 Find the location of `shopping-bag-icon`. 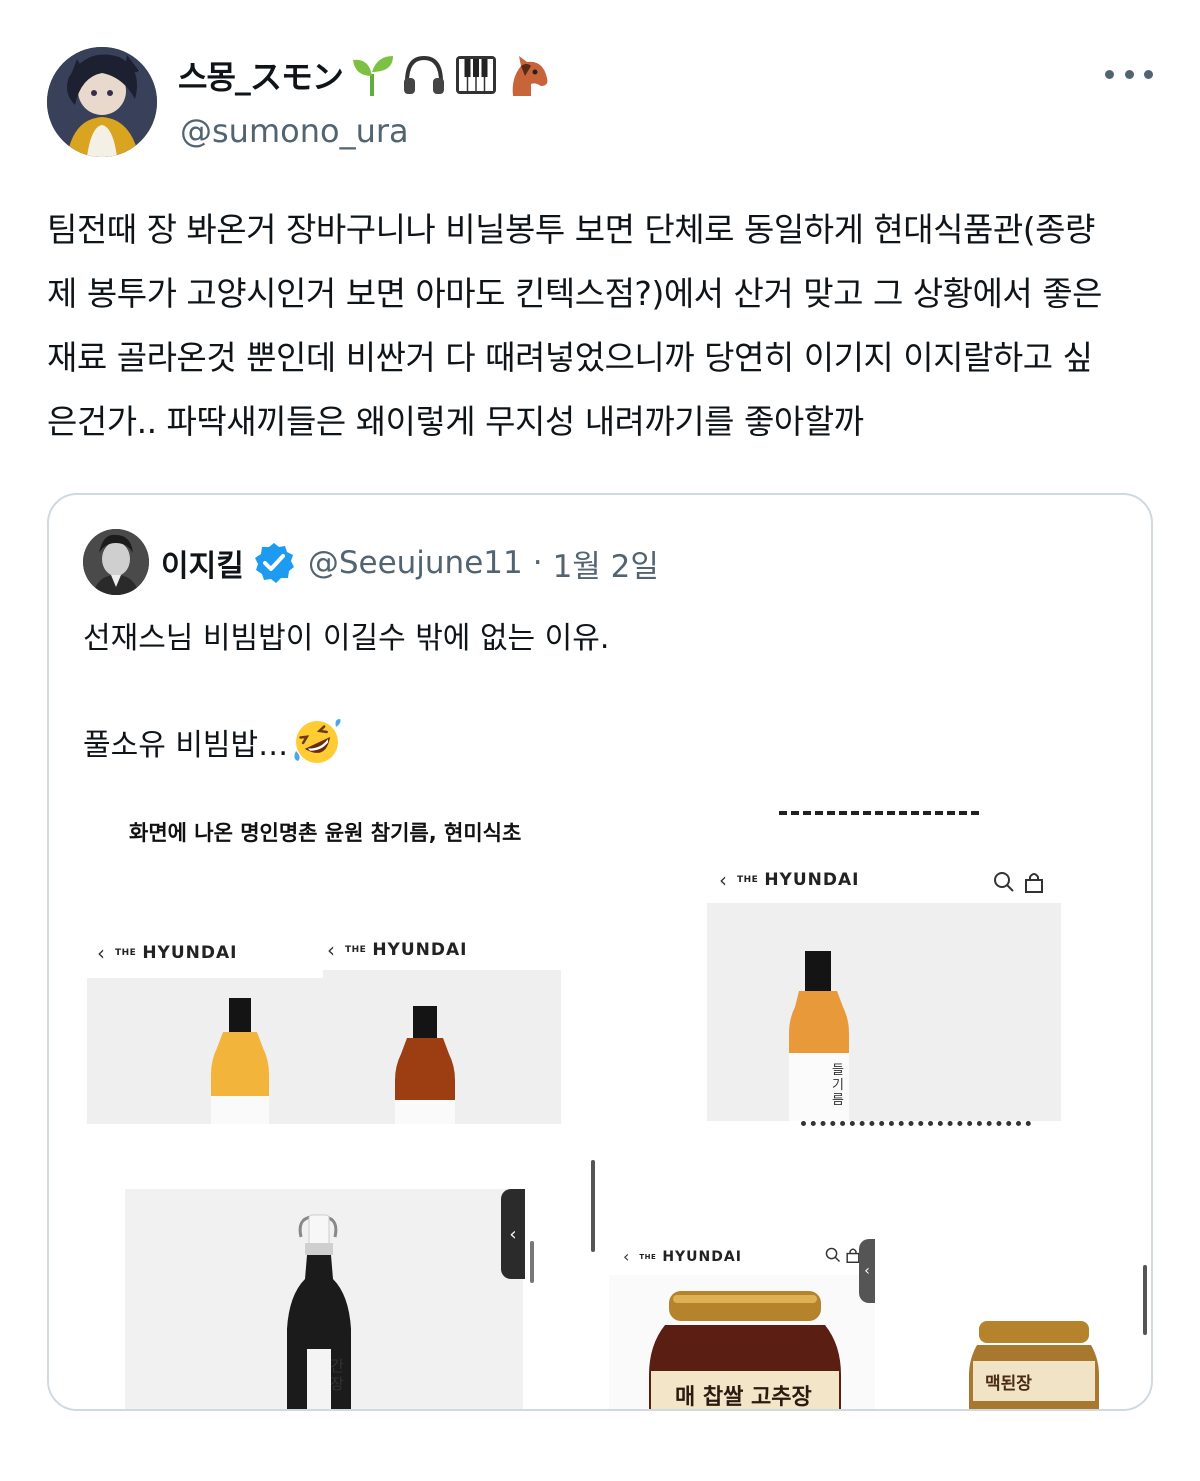

shopping-bag-icon is located at coordinates (1034, 882).